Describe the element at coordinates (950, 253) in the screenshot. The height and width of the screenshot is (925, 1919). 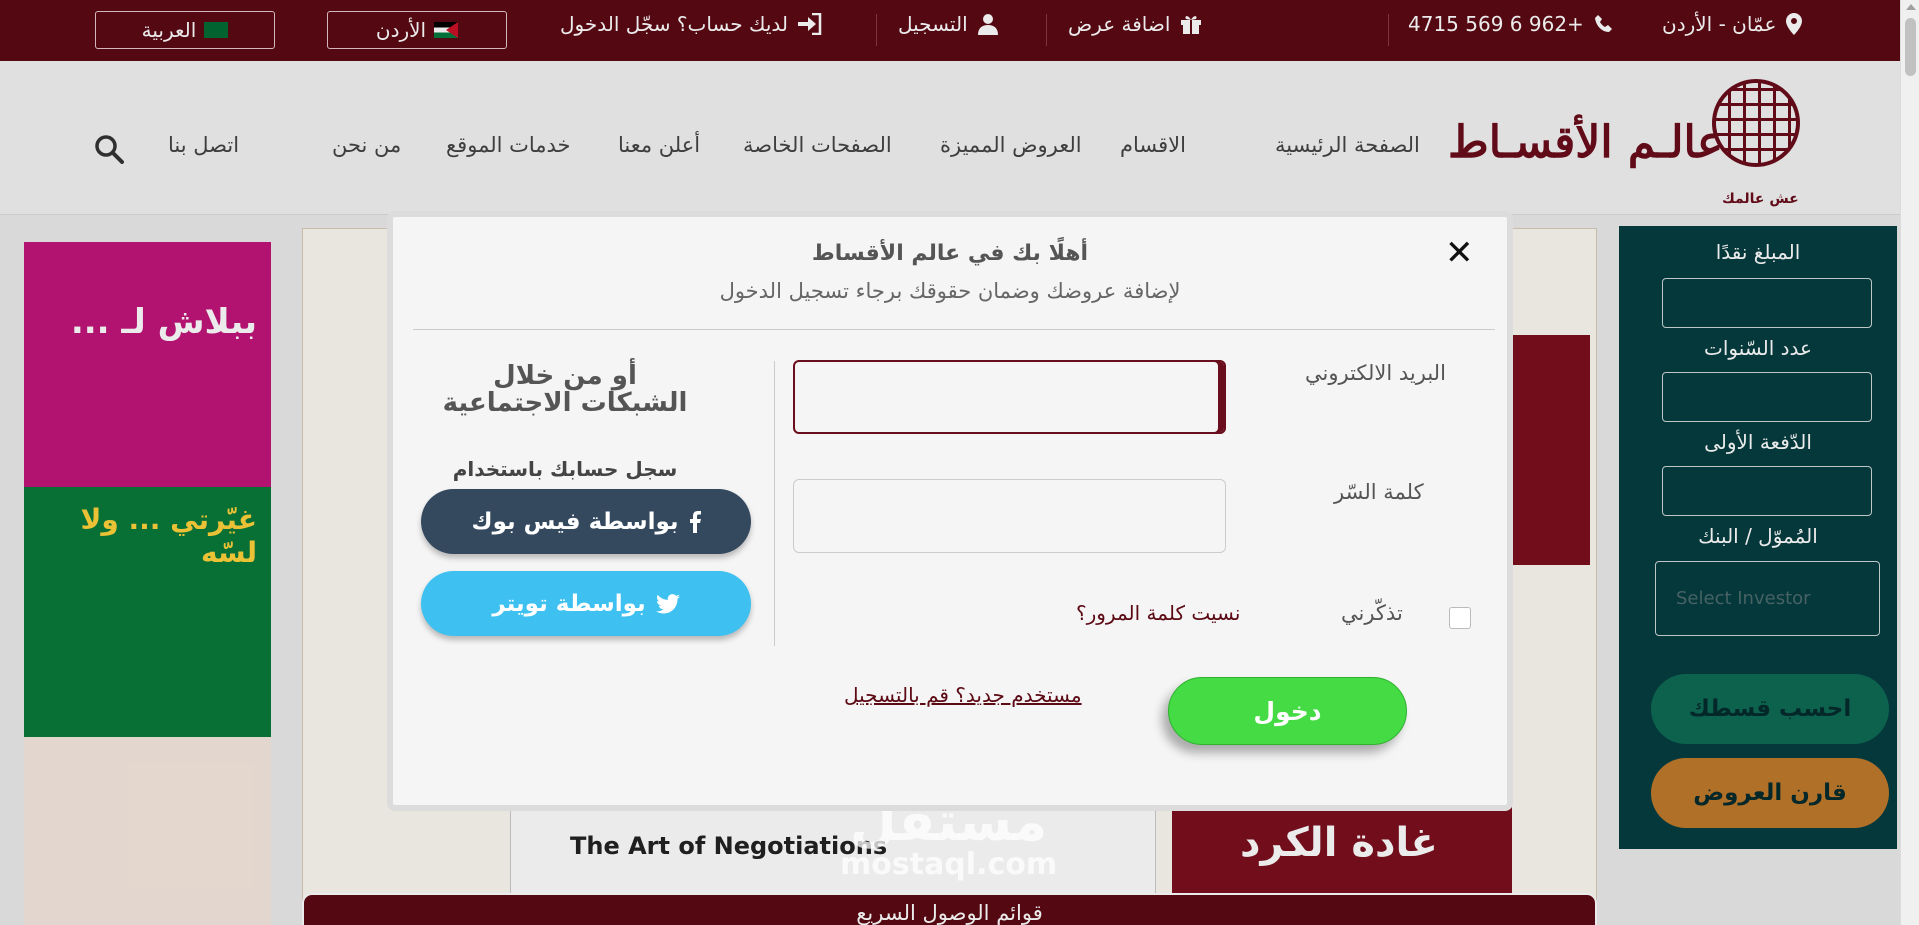
I see `modal-title: أهلًا بك في عالم الأقساط` at that location.